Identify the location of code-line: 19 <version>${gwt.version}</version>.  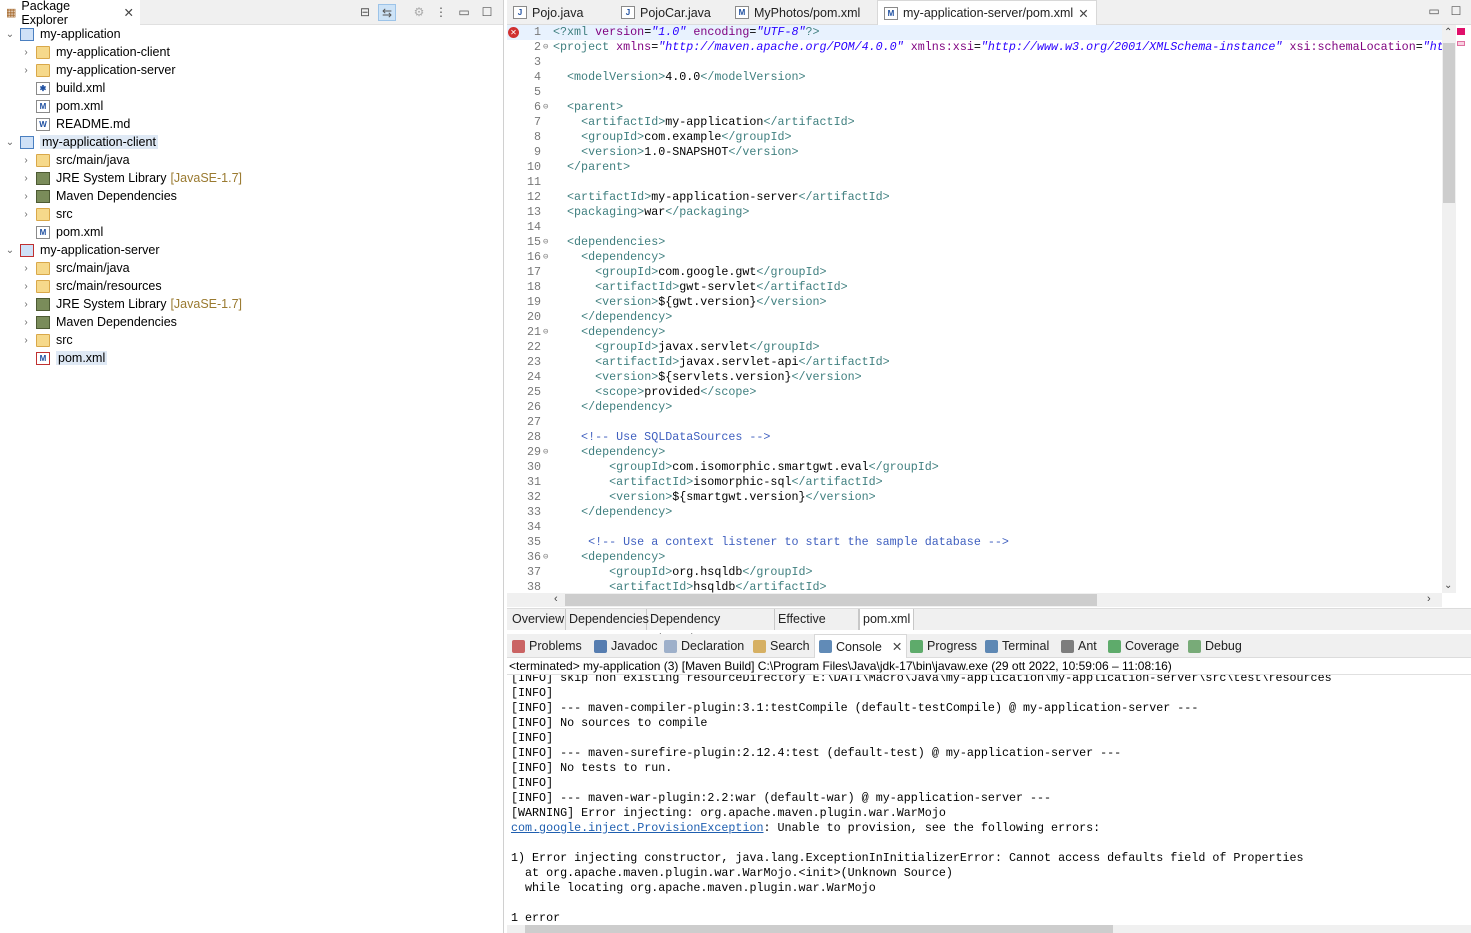
(974, 302).